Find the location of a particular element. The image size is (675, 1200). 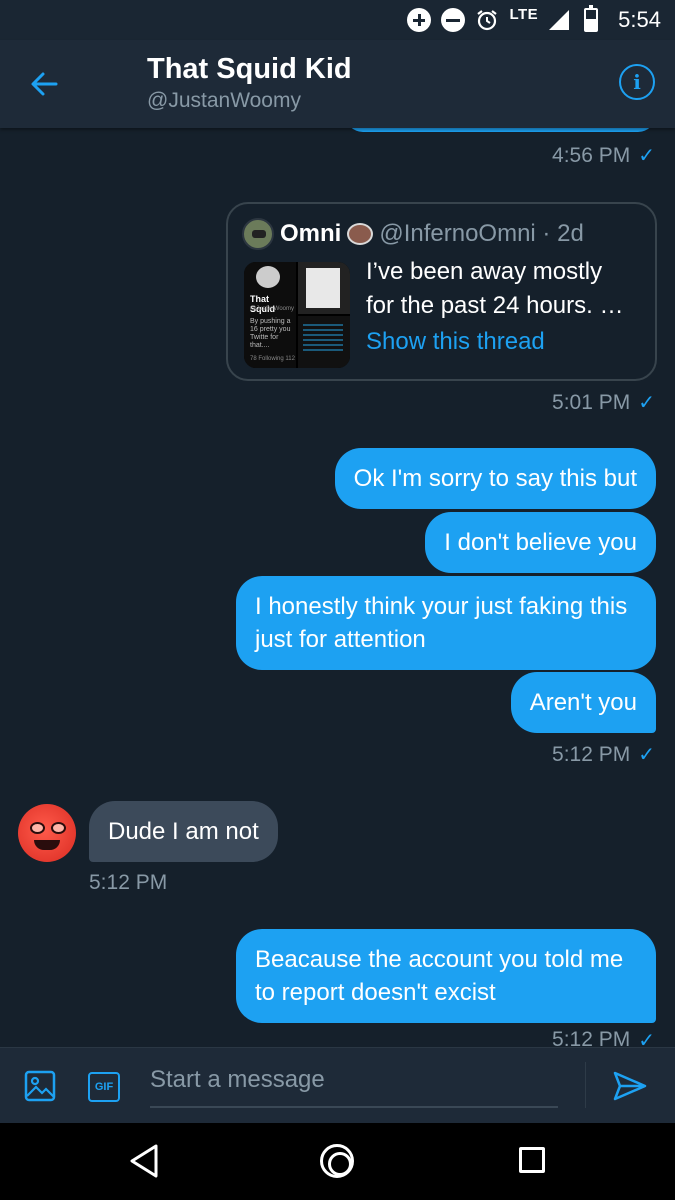

thumbnail-handle: @JustanWoomy is located at coordinates (272, 309).